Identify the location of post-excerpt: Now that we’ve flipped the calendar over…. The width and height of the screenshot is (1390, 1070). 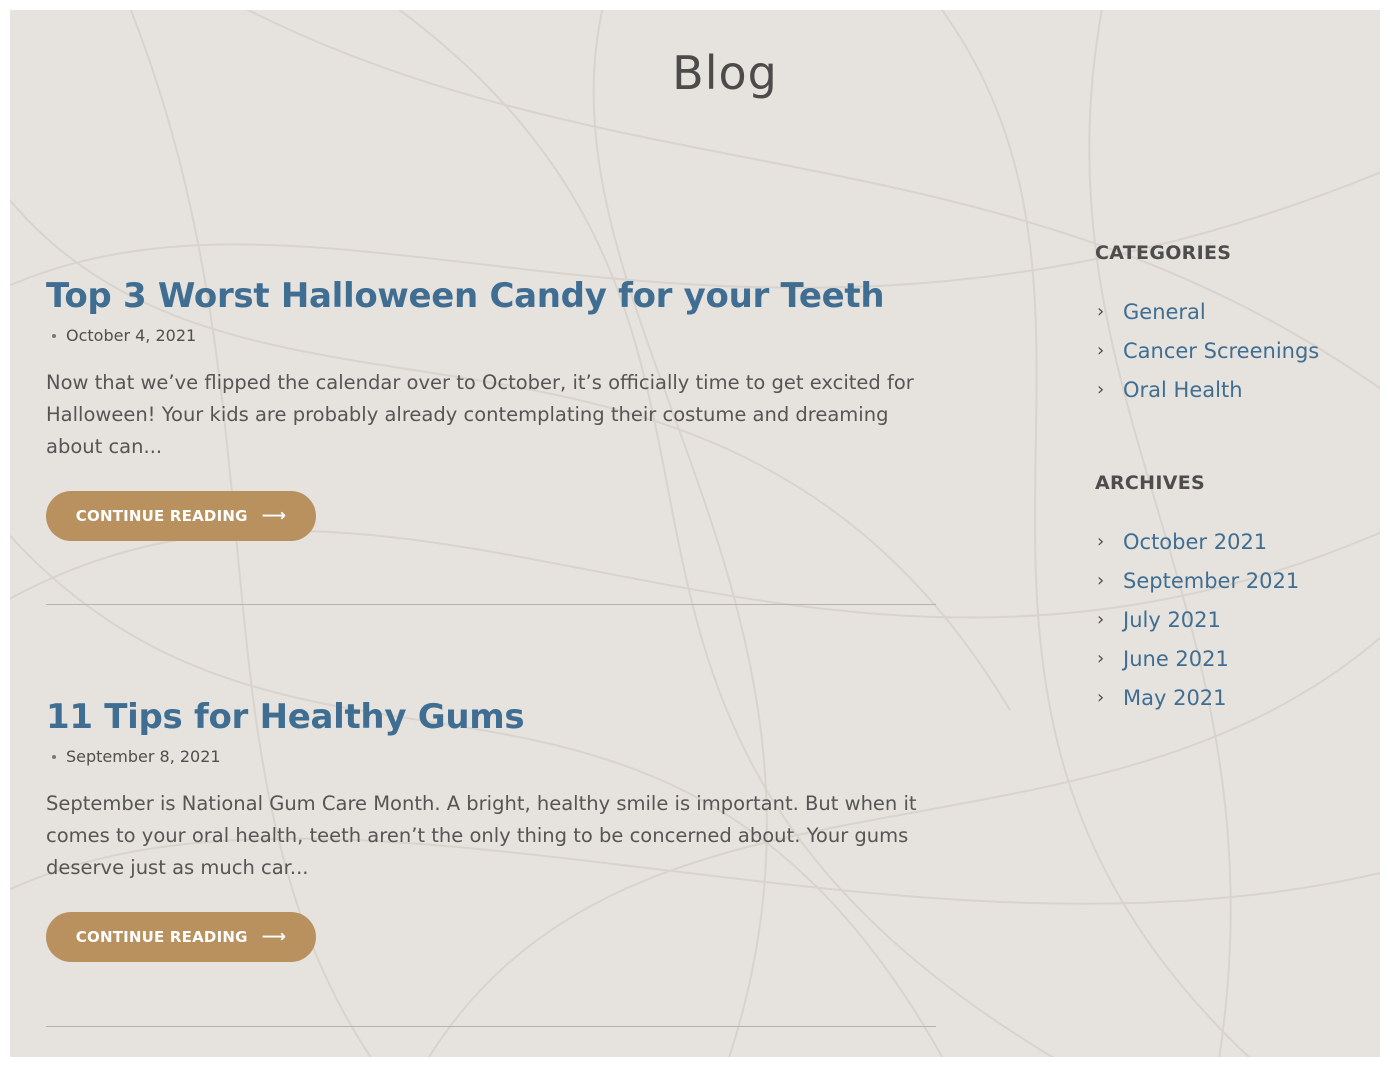
(480, 414).